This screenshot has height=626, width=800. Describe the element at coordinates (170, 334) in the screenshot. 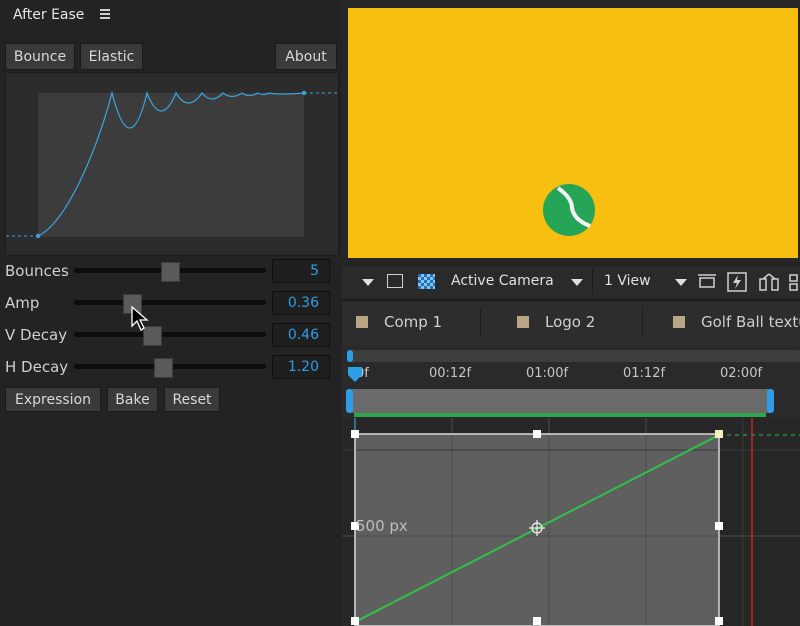

I see `v-decay-slider` at that location.